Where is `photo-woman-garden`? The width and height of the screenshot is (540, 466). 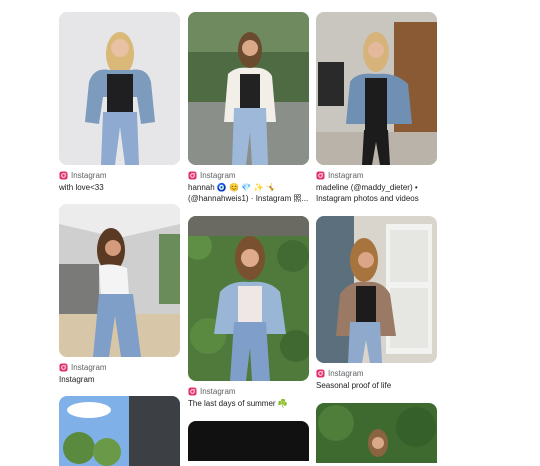 photo-woman-garden is located at coordinates (248, 88).